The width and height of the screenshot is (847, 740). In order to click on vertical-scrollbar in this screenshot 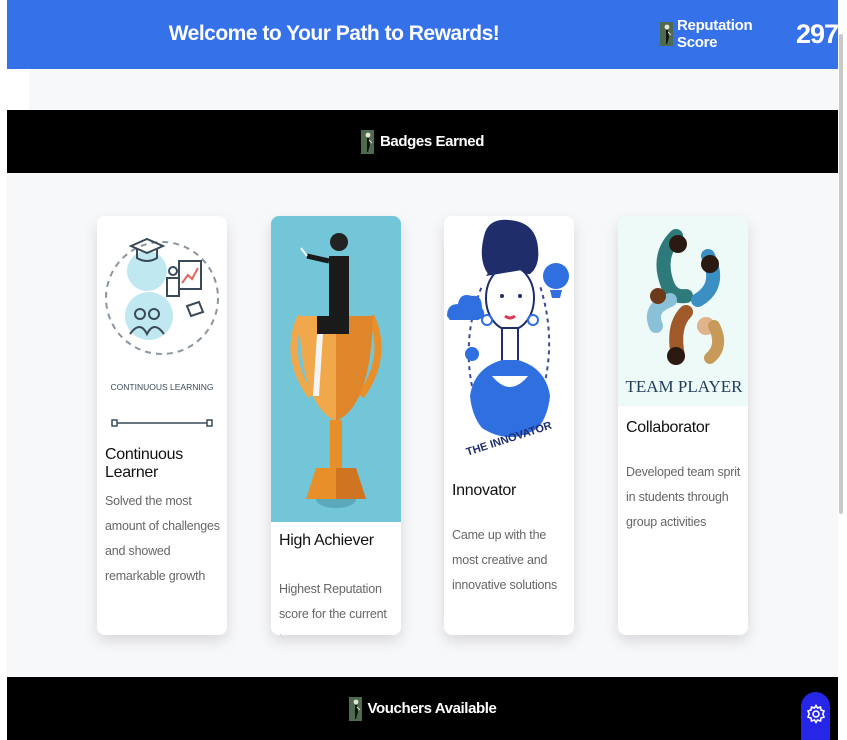, I will do `click(842, 370)`.